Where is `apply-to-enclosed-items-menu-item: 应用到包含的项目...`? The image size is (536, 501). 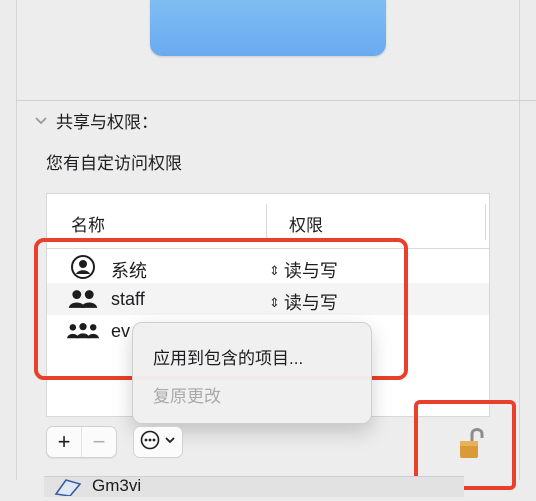
apply-to-enclosed-items-menu-item: 应用到包含的项目... is located at coordinates (228, 356).